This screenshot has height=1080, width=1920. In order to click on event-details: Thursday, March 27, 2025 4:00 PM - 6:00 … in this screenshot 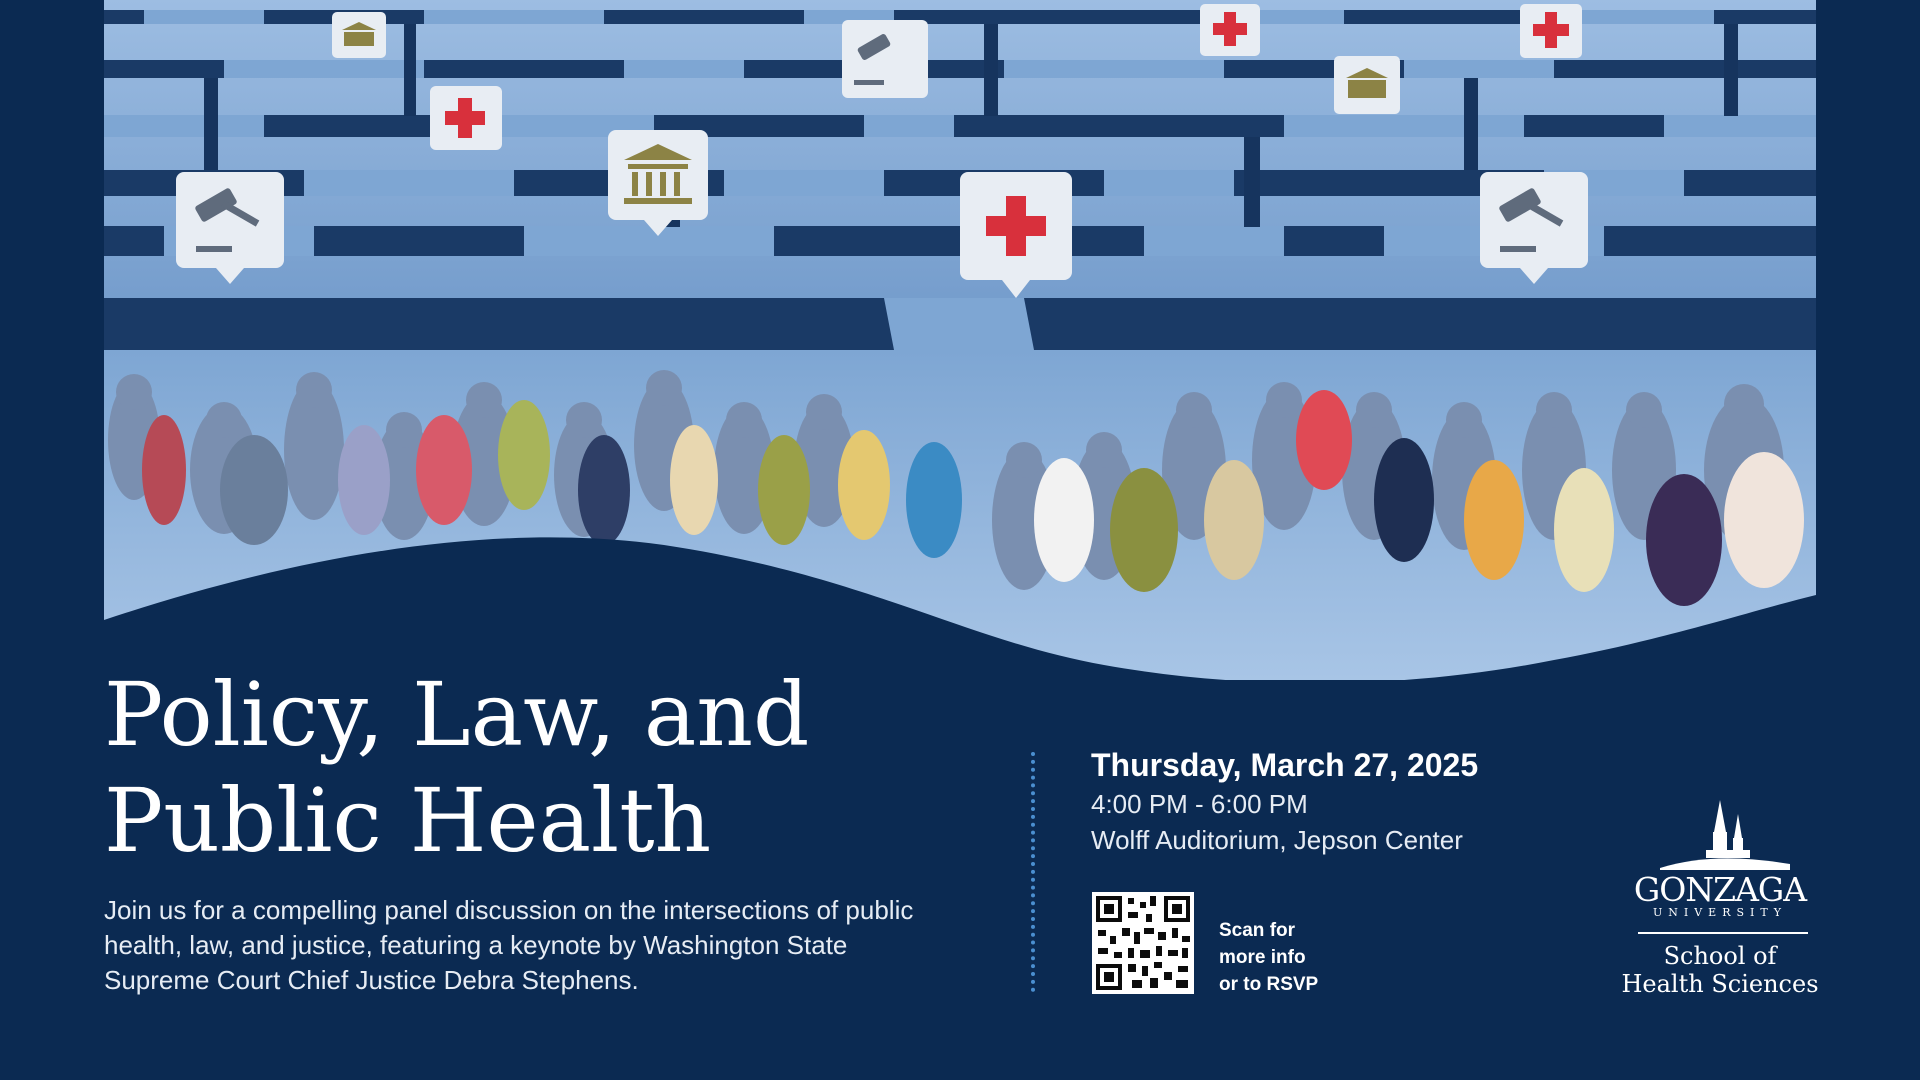, I will do `click(1341, 801)`.